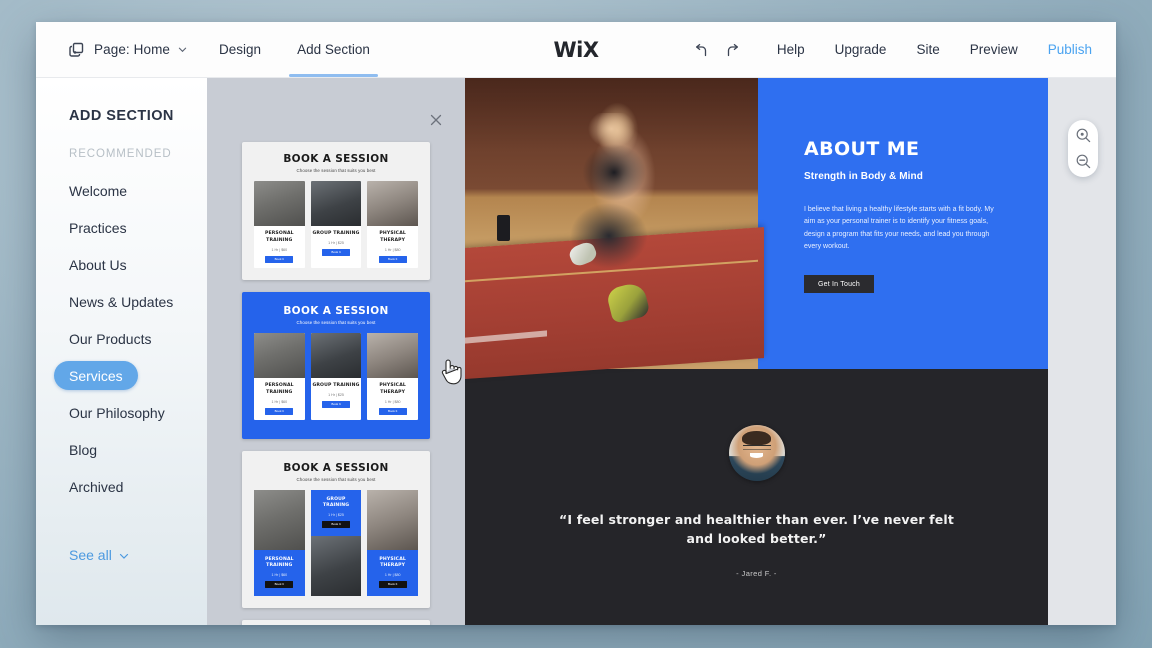 The image size is (1152, 648). I want to click on undo-icon, so click(701, 50).